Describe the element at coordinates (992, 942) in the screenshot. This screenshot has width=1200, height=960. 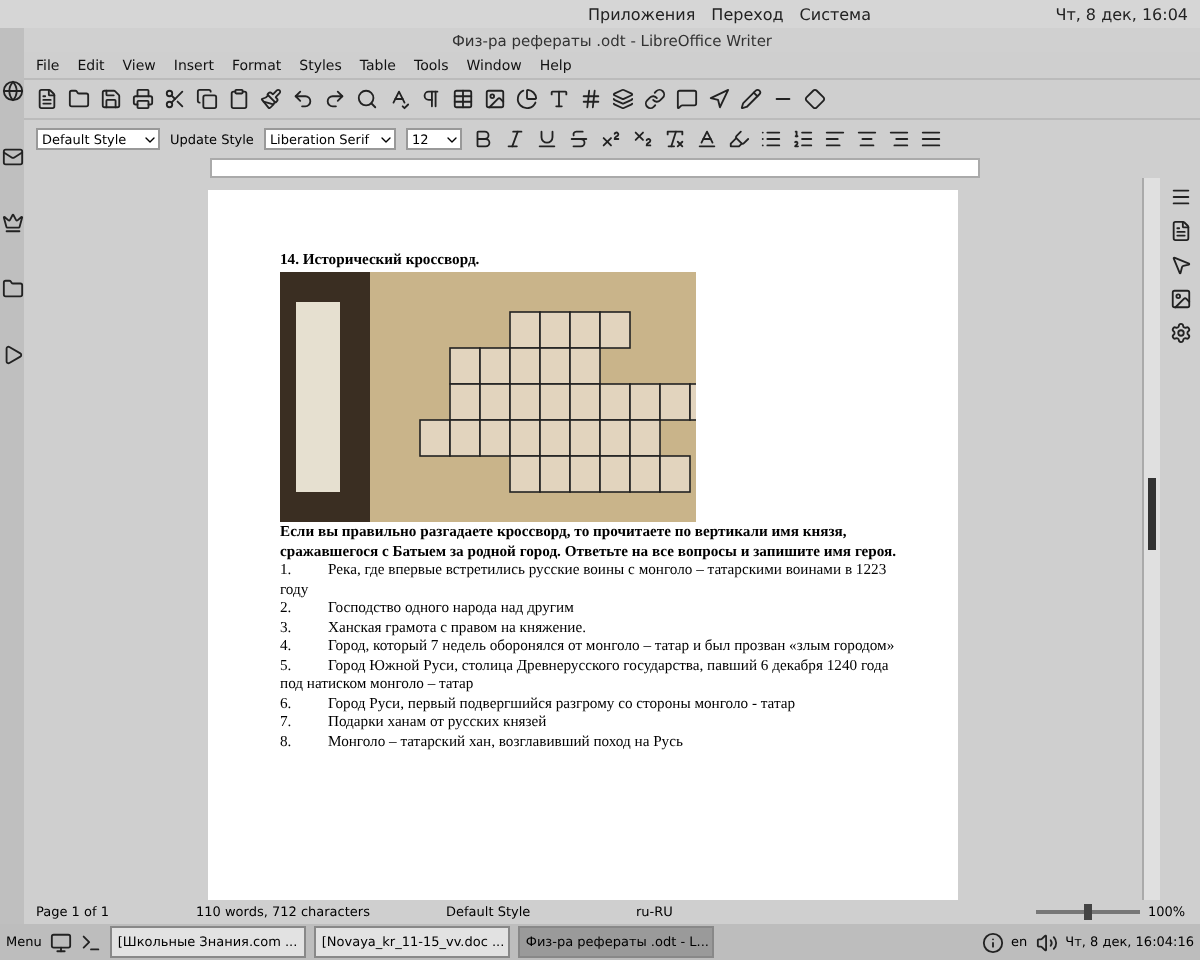
I see `info-icon` at that location.